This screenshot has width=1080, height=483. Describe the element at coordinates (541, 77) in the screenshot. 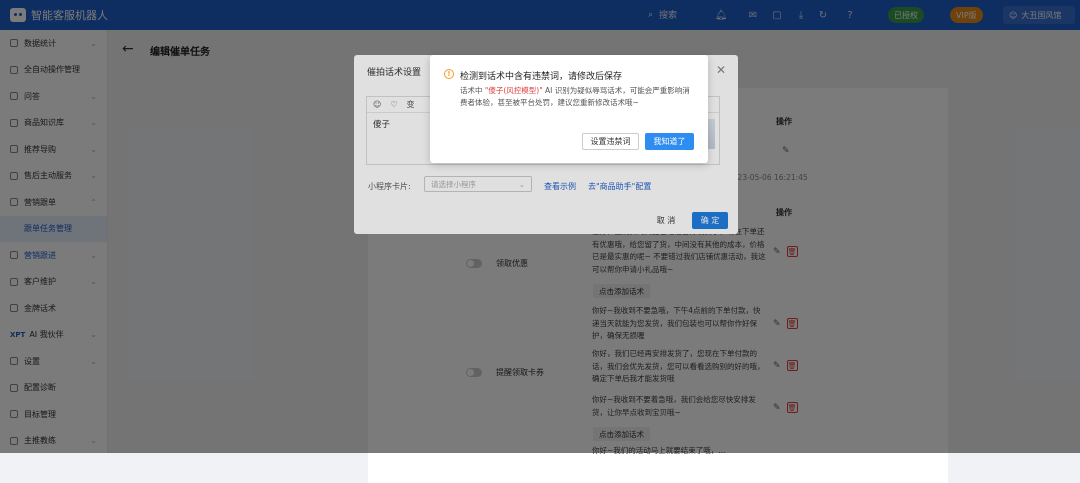

I see `alert-title: 检测到话术中含有违禁词，请修改后保存` at that location.